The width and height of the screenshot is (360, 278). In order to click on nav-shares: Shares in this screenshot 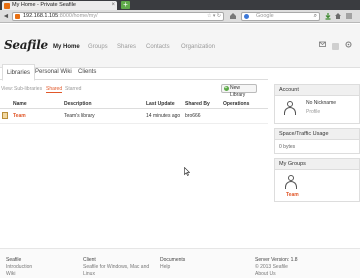, I will do `click(126, 47)`.